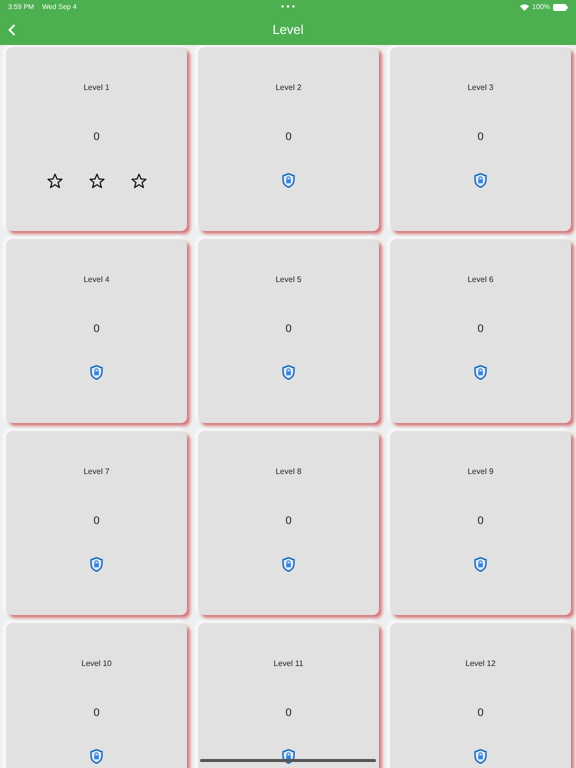 This screenshot has height=768, width=576. I want to click on level-card: Level 9 0, so click(480, 523).